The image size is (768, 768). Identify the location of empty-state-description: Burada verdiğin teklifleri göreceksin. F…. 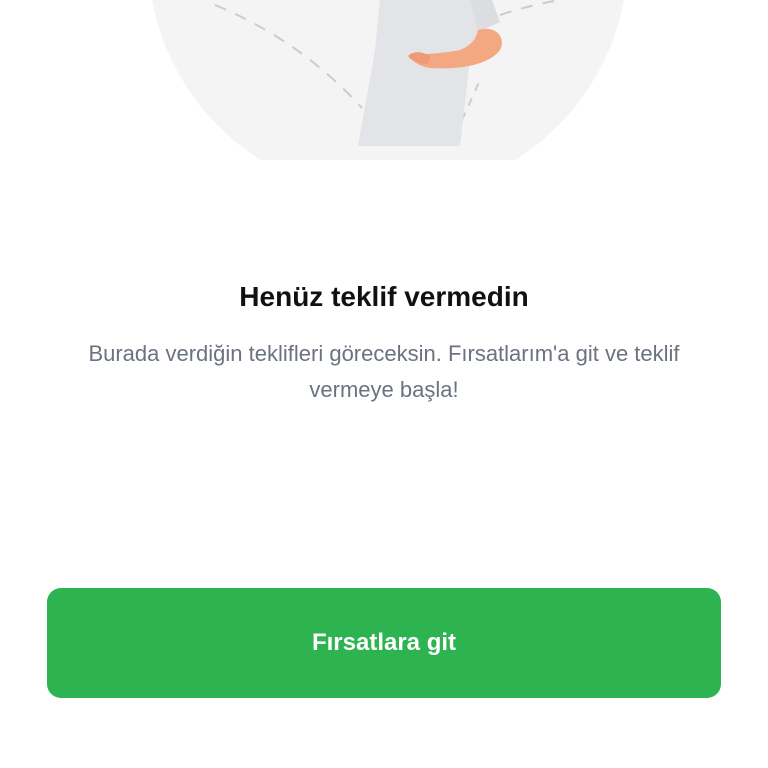
(384, 371).